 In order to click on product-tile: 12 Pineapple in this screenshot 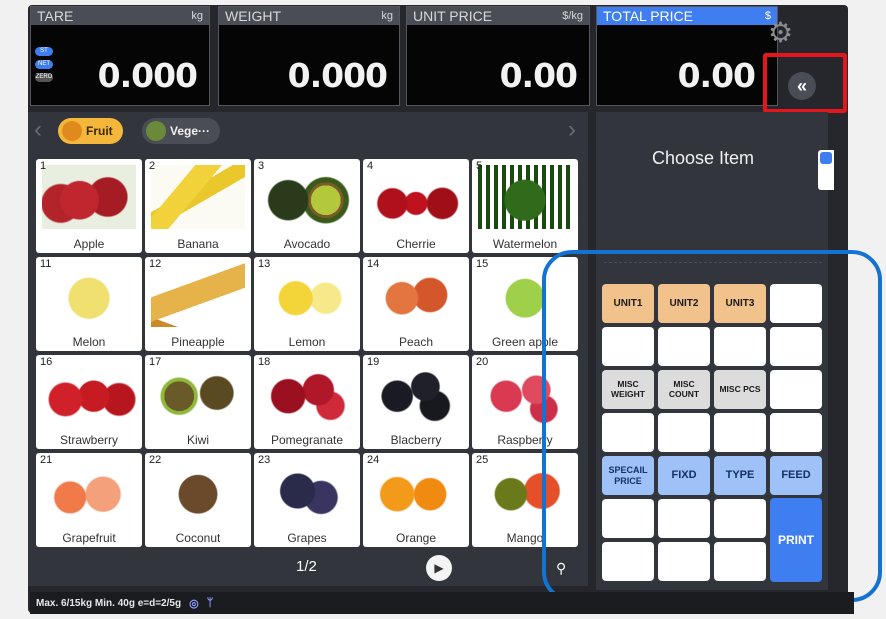, I will do `click(198, 304)`.